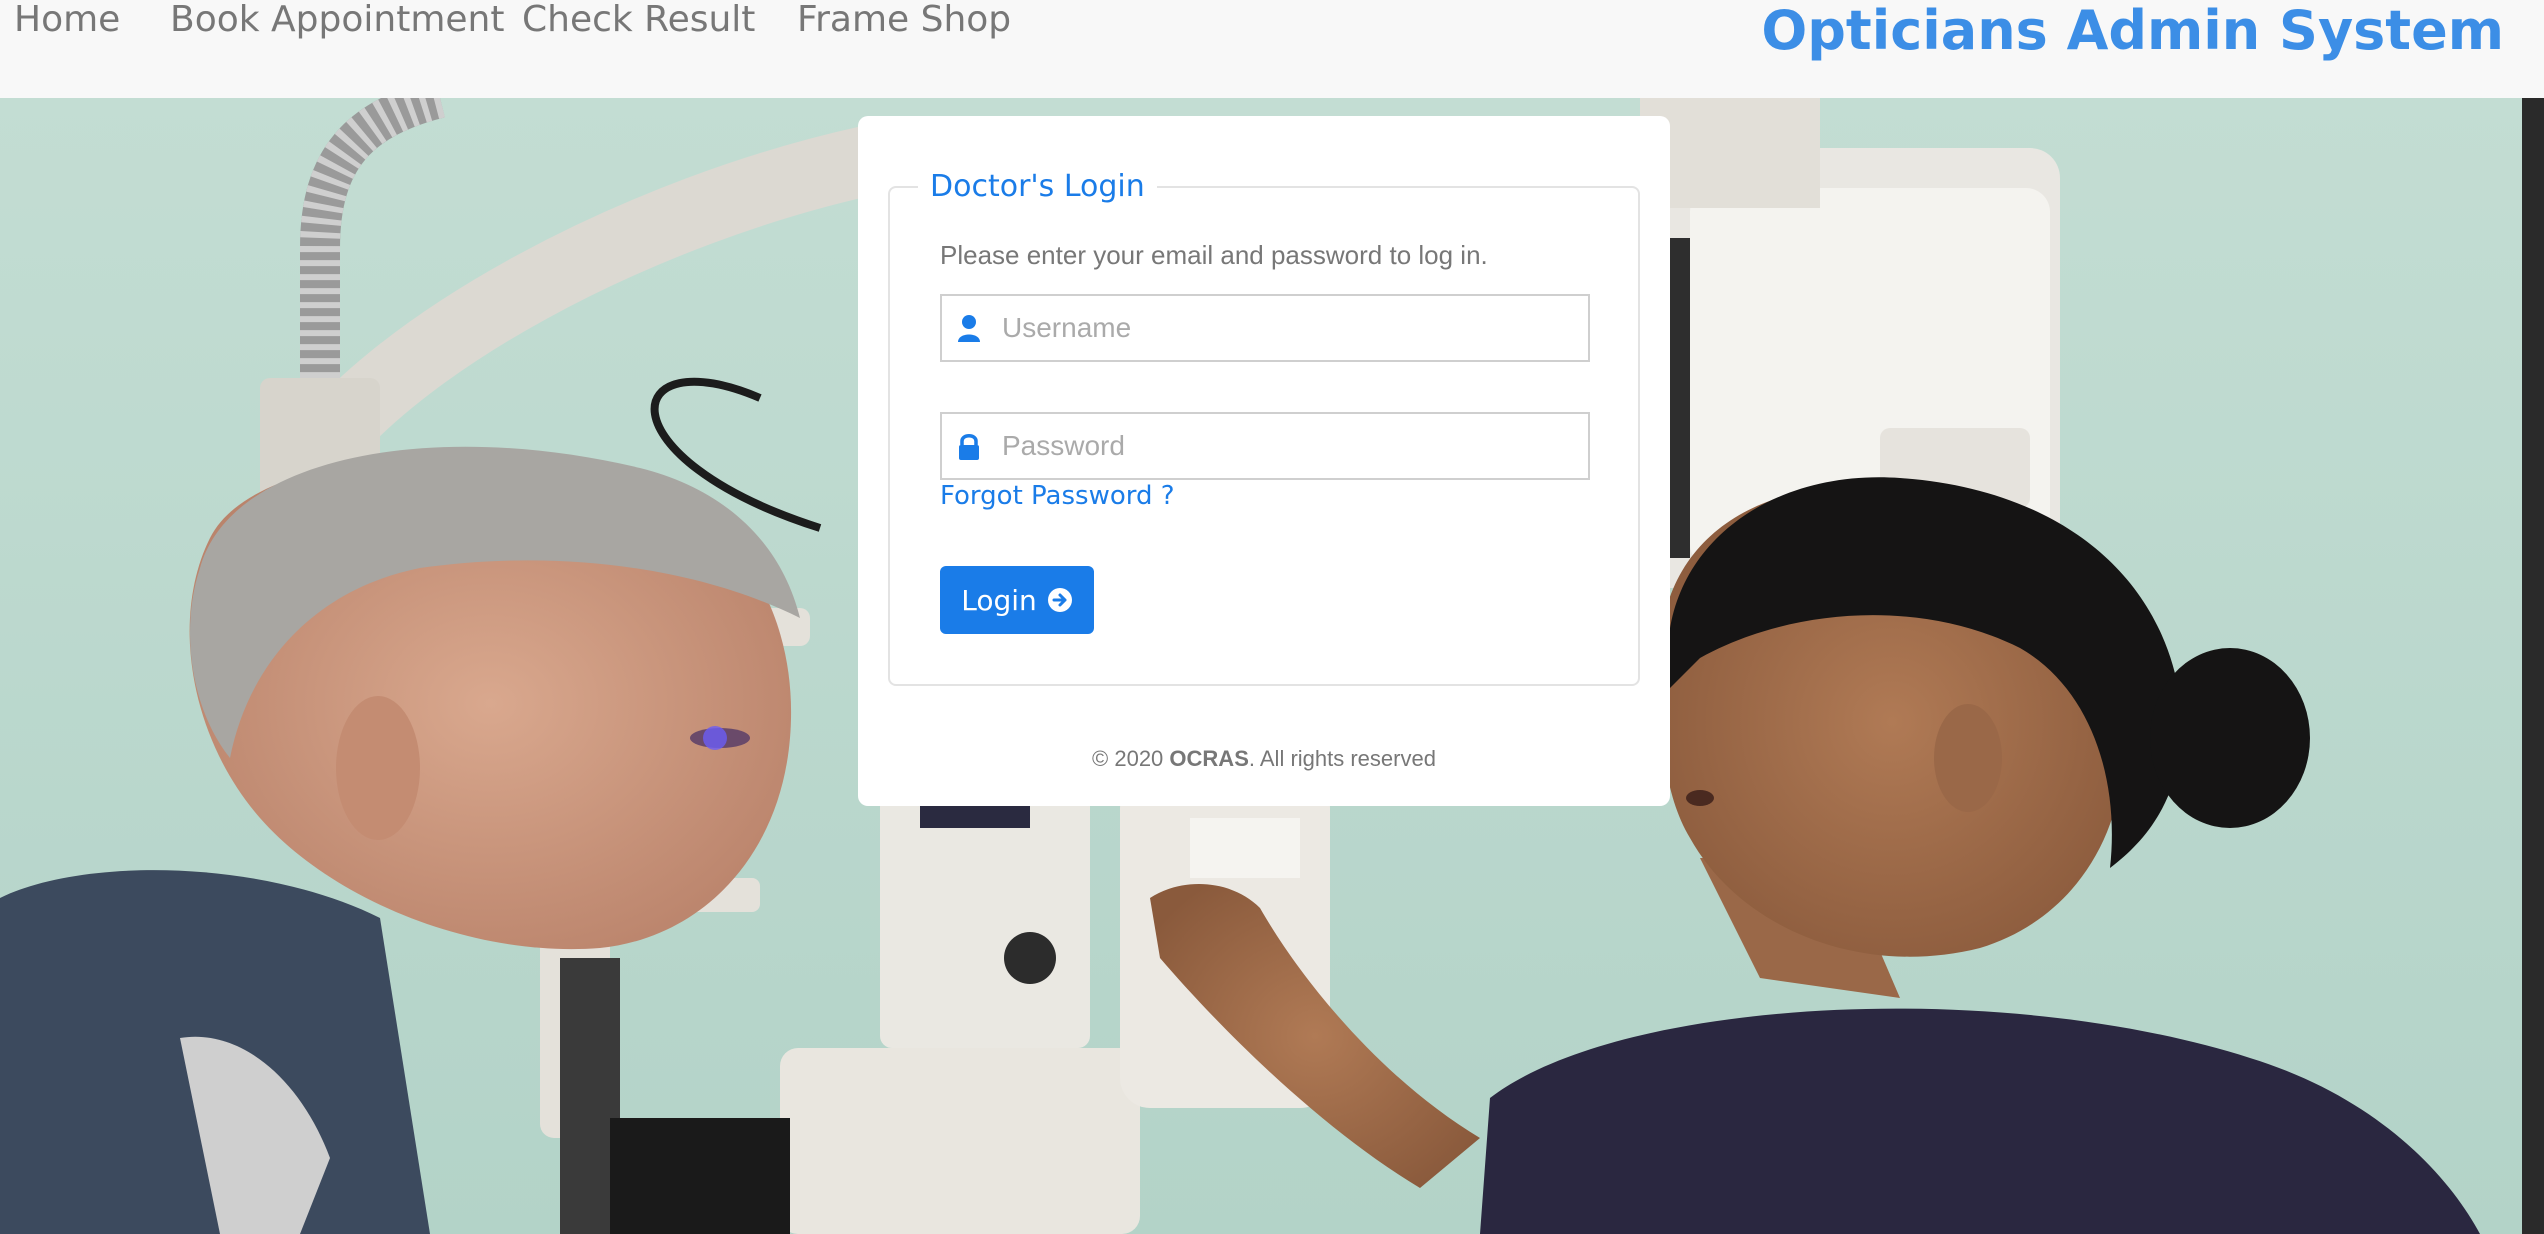 The image size is (2544, 1234). I want to click on password-input, so click(1287, 446).